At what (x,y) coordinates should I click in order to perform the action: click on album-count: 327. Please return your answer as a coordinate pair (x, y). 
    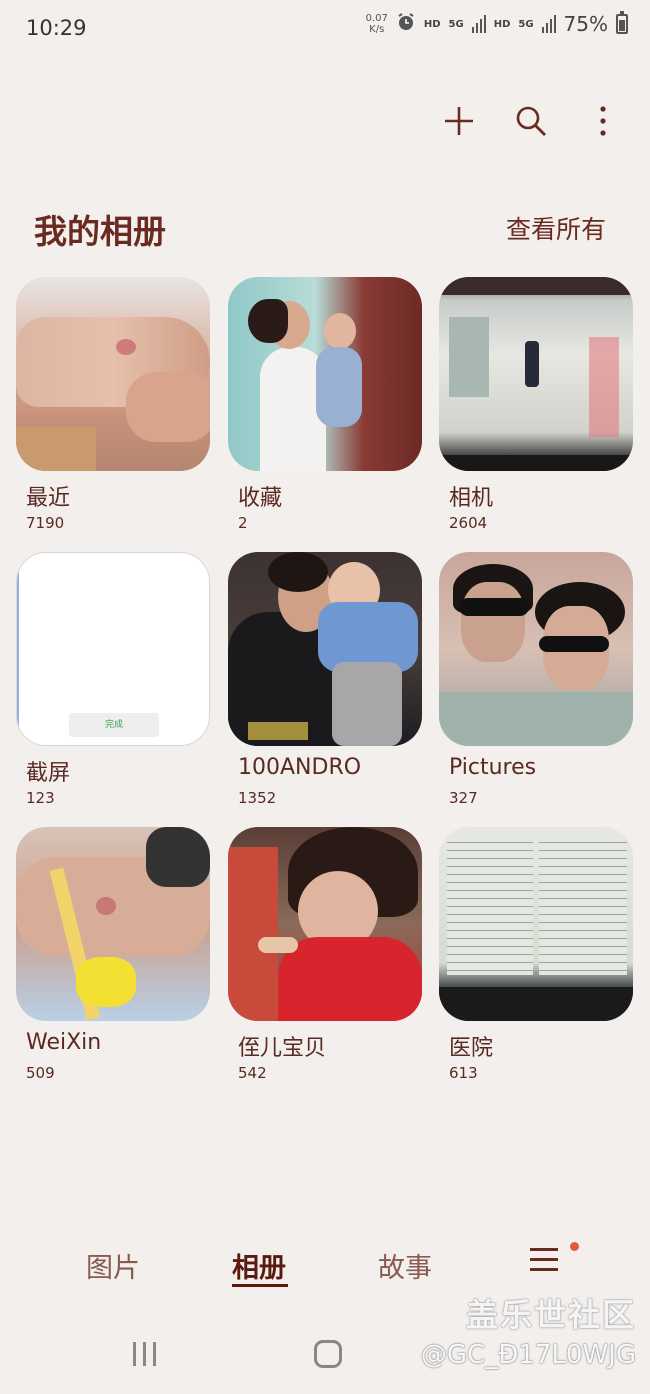
    Looking at the image, I should click on (463, 798).